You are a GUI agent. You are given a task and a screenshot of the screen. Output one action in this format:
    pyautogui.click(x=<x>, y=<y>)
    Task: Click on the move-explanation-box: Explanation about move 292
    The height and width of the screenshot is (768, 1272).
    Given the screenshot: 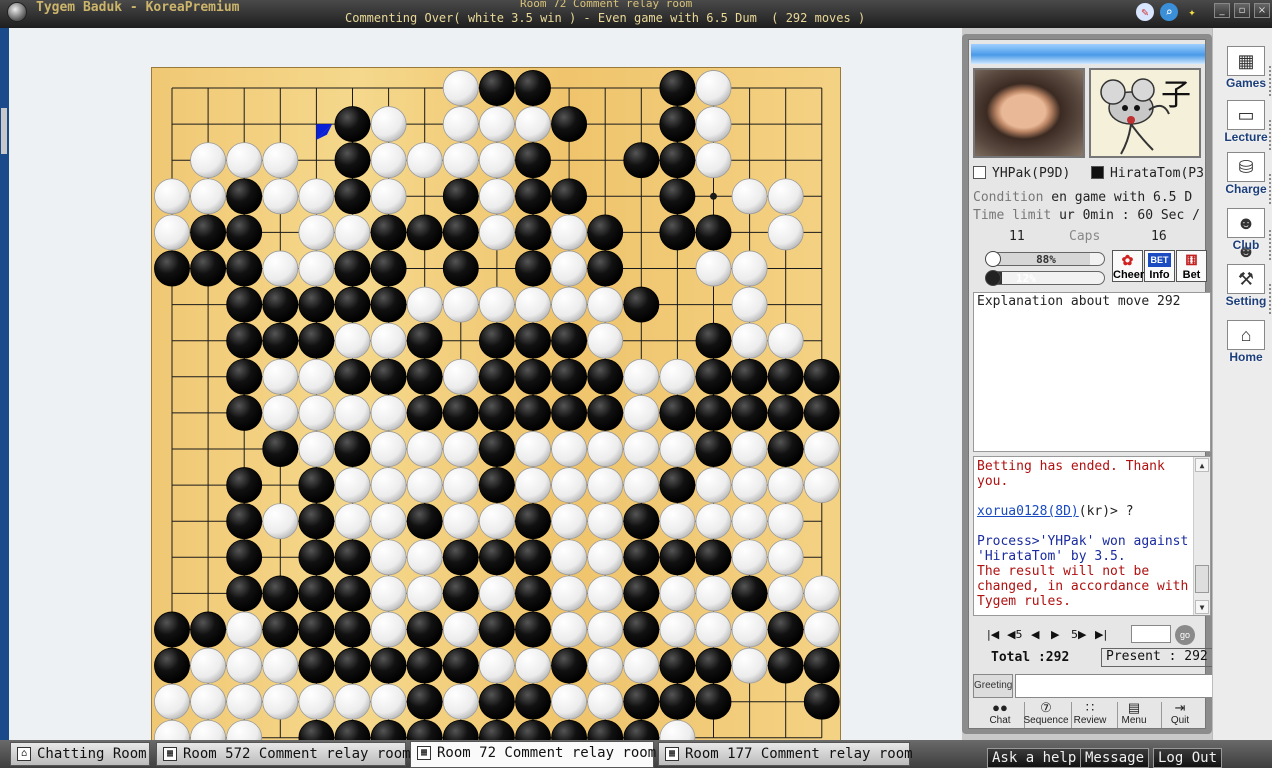 What is the action you would take?
    pyautogui.click(x=1092, y=372)
    